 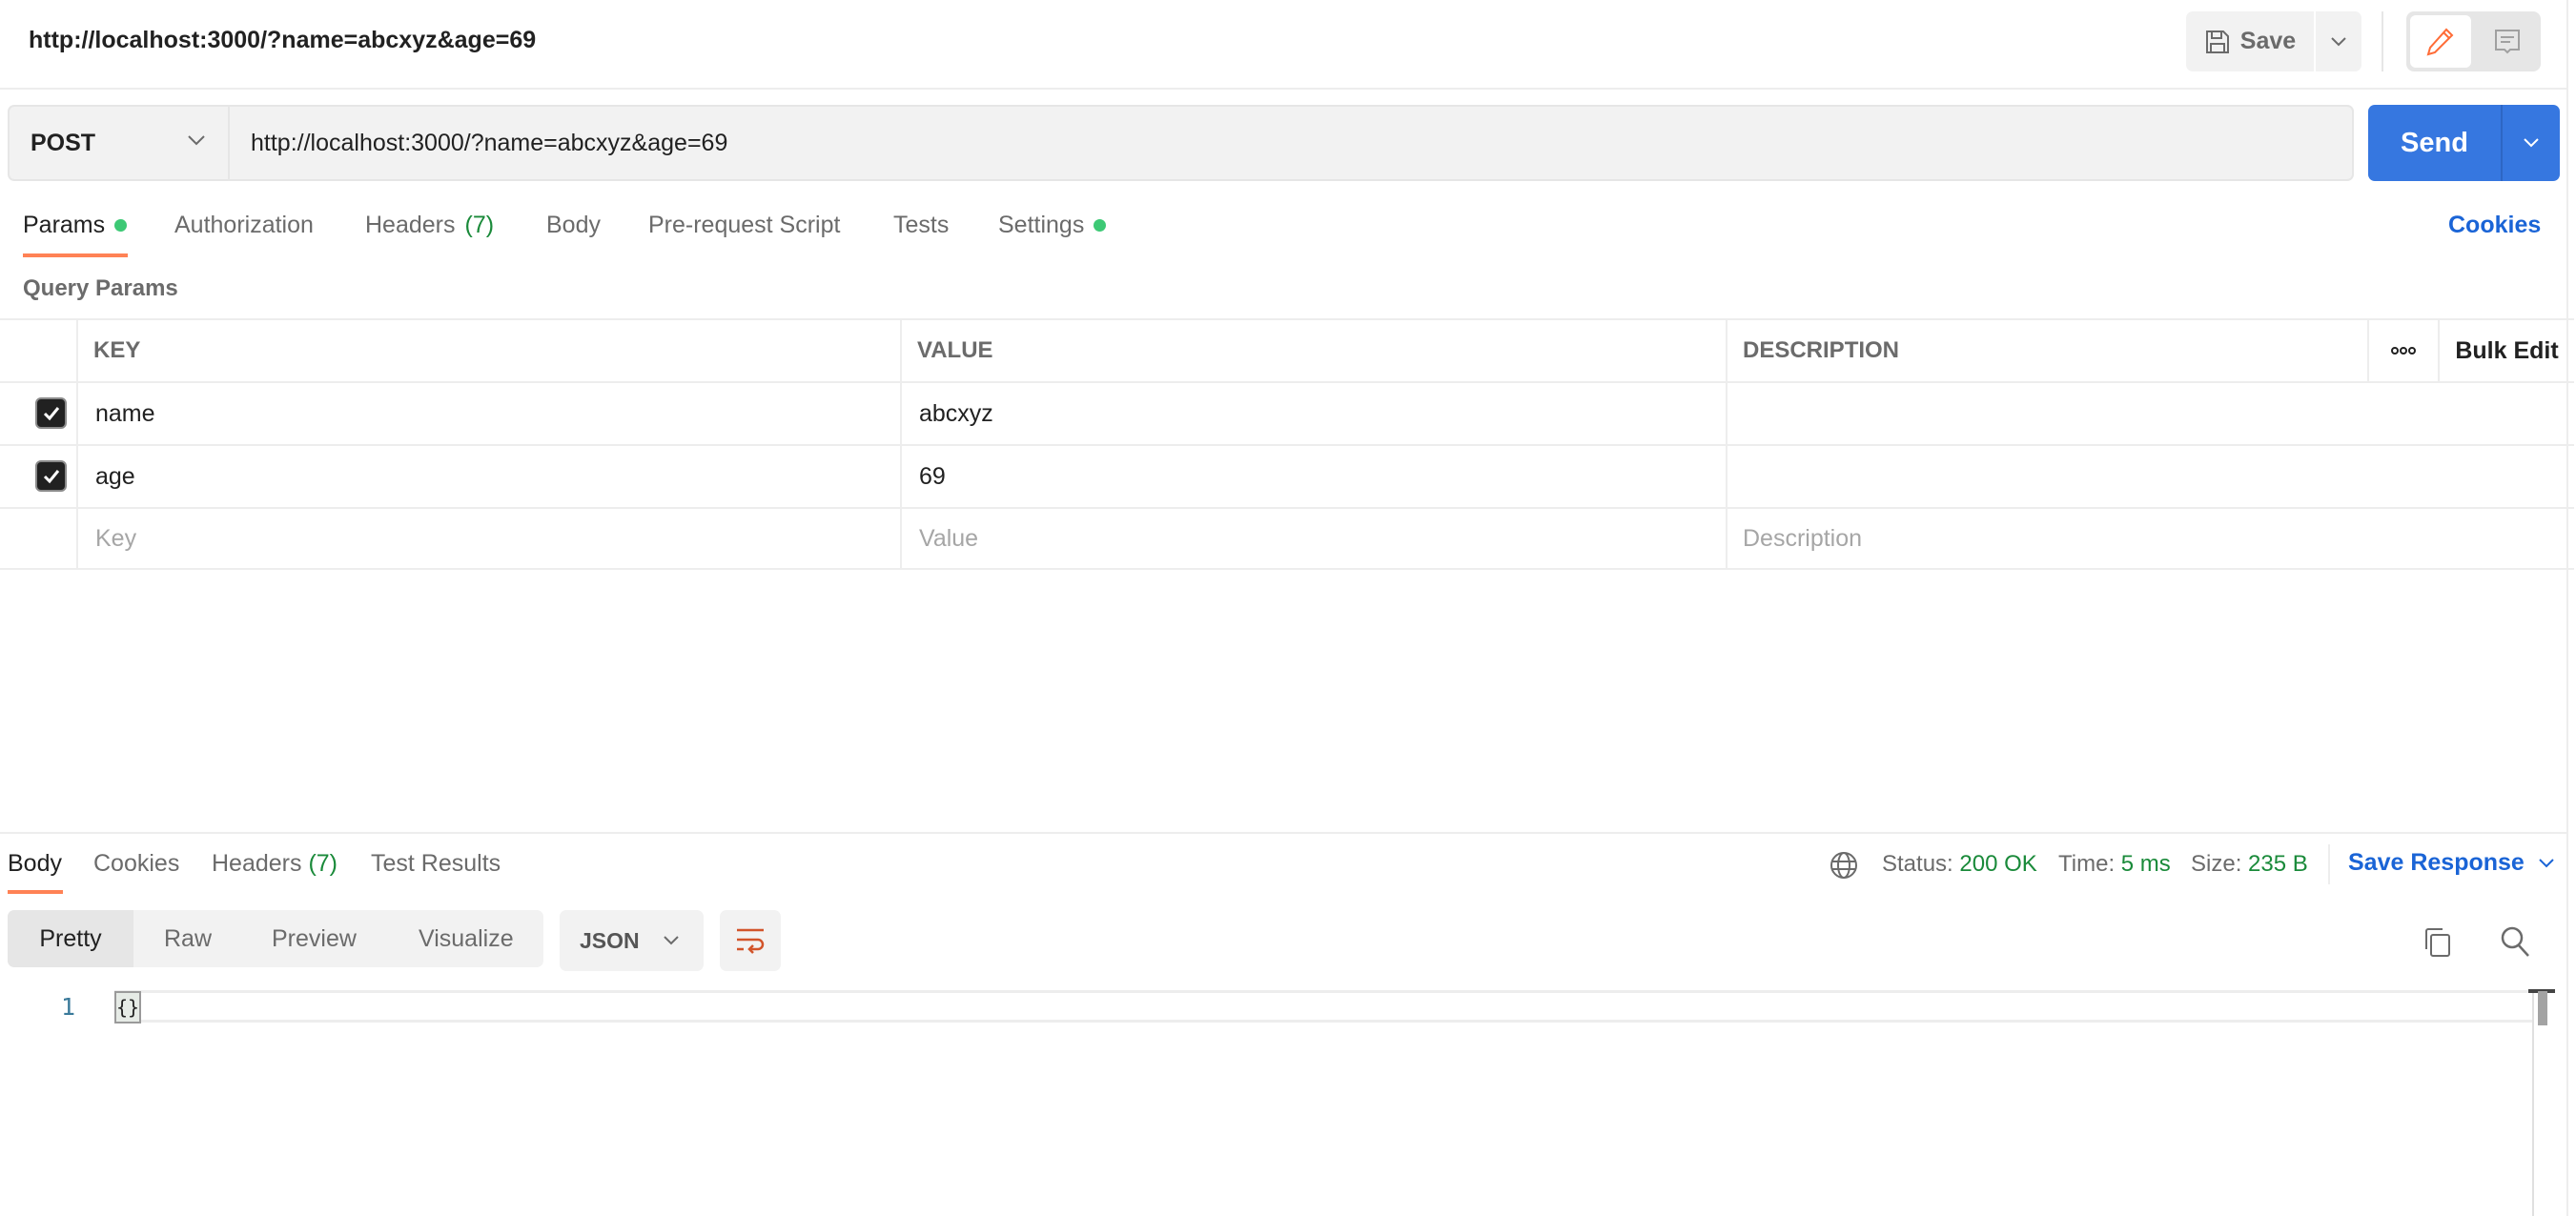 What do you see at coordinates (2567, 608) in the screenshot?
I see `pane-border` at bounding box center [2567, 608].